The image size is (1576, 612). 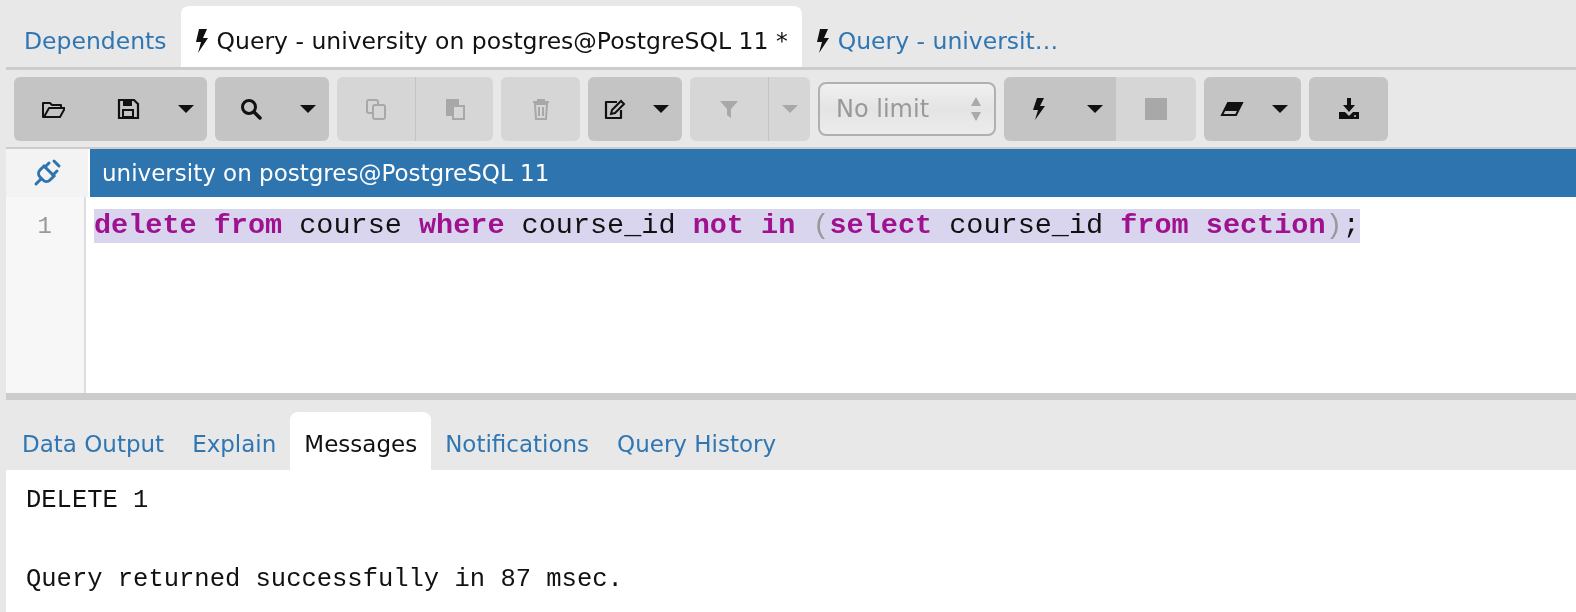 I want to click on stop-icon, so click(x=1156, y=108).